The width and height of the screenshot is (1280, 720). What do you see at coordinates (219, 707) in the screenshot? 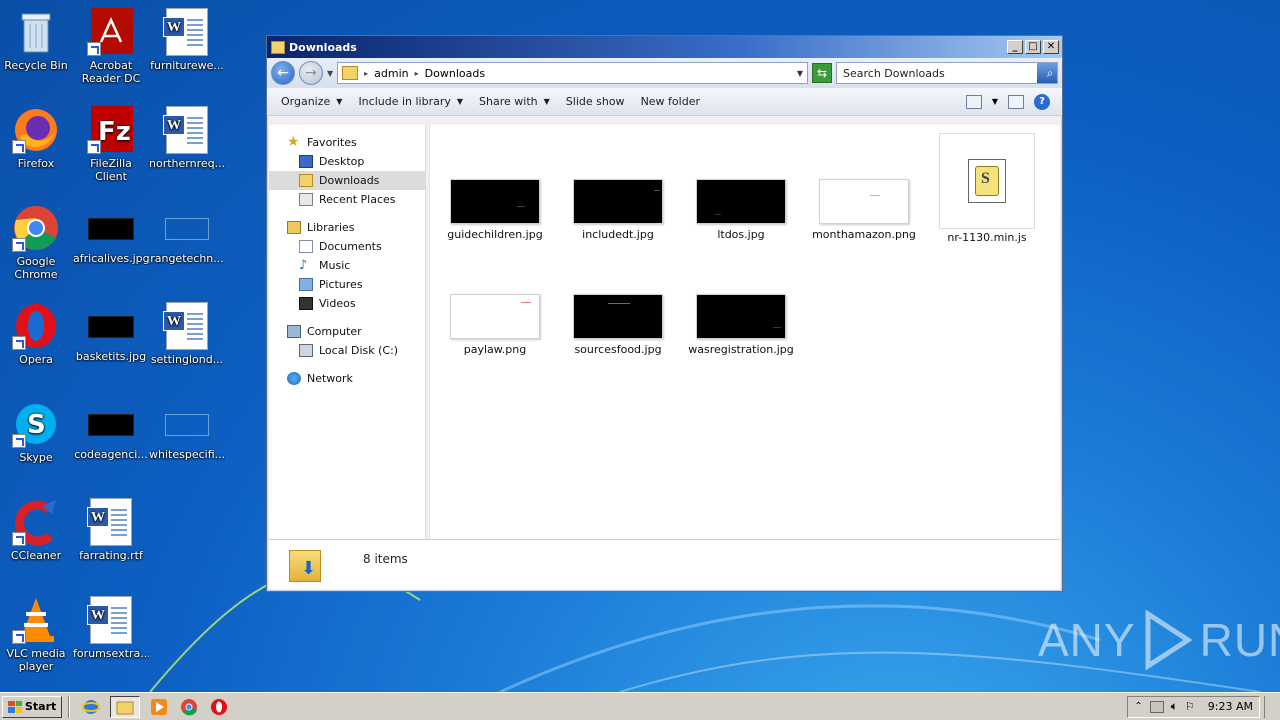
I see `taskbar-opera` at bounding box center [219, 707].